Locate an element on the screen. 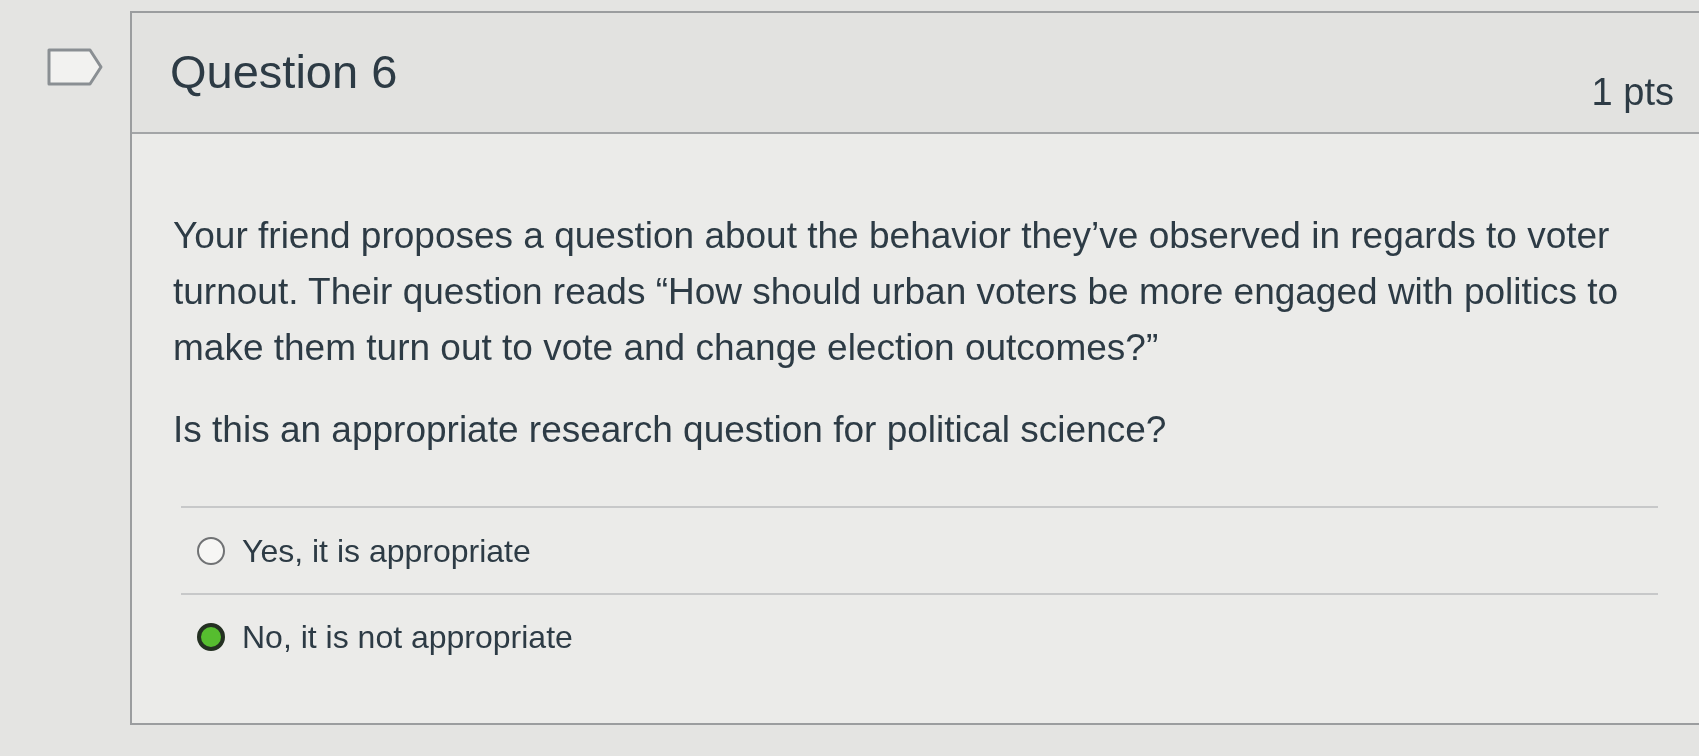 The width and height of the screenshot is (1699, 756). answer-label: Yes, it is appropriate is located at coordinates (386, 550).